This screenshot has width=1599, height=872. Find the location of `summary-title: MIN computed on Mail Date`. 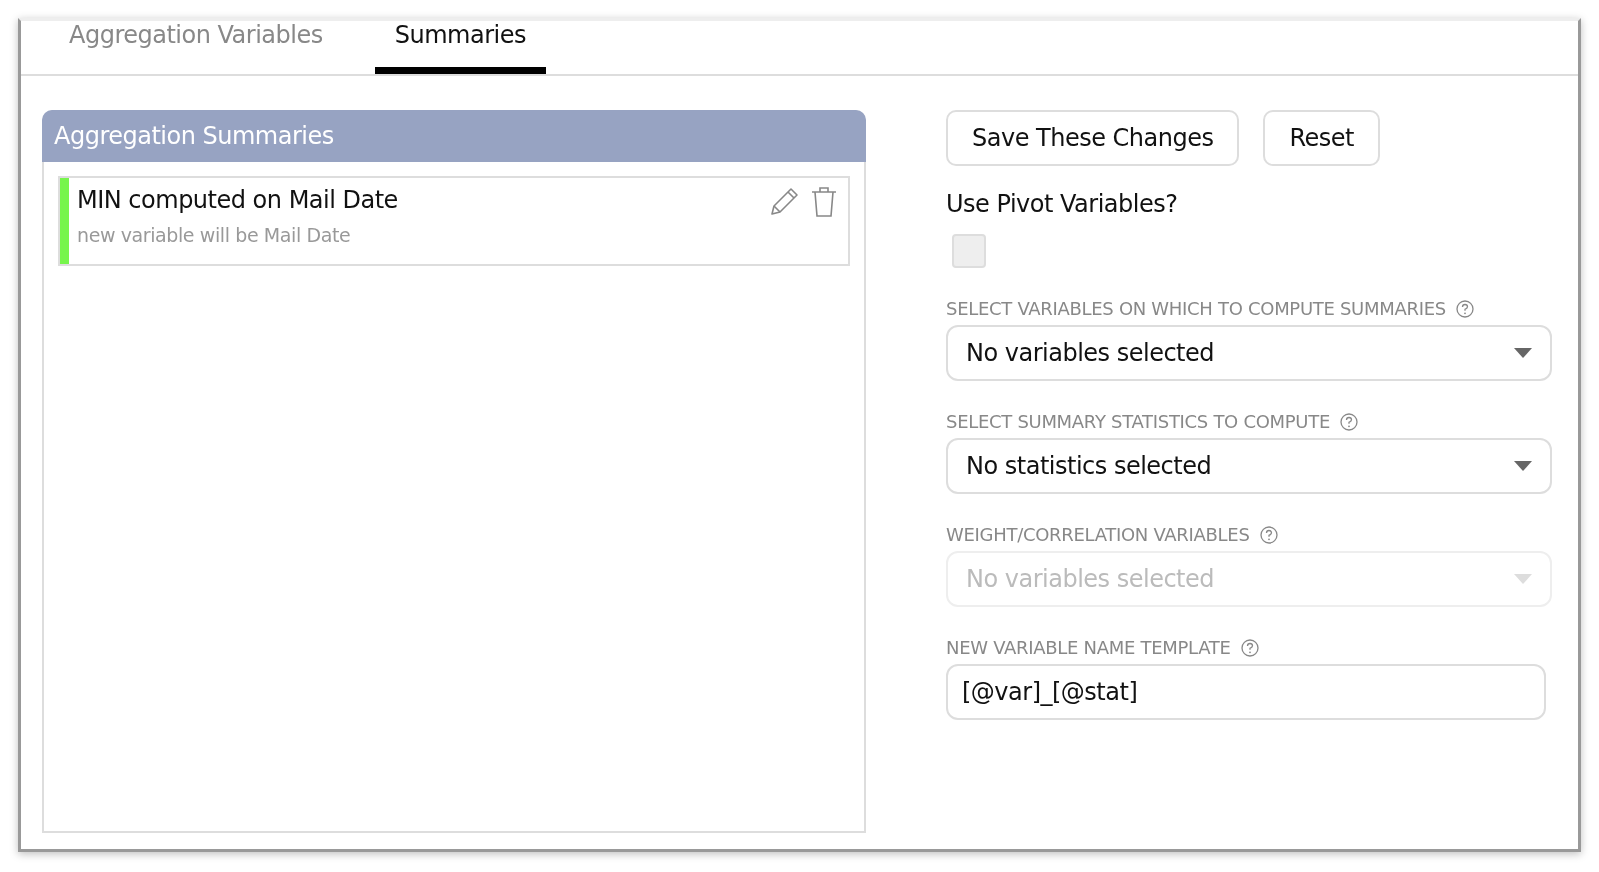

summary-title: MIN computed on Mail Date is located at coordinates (238, 200).